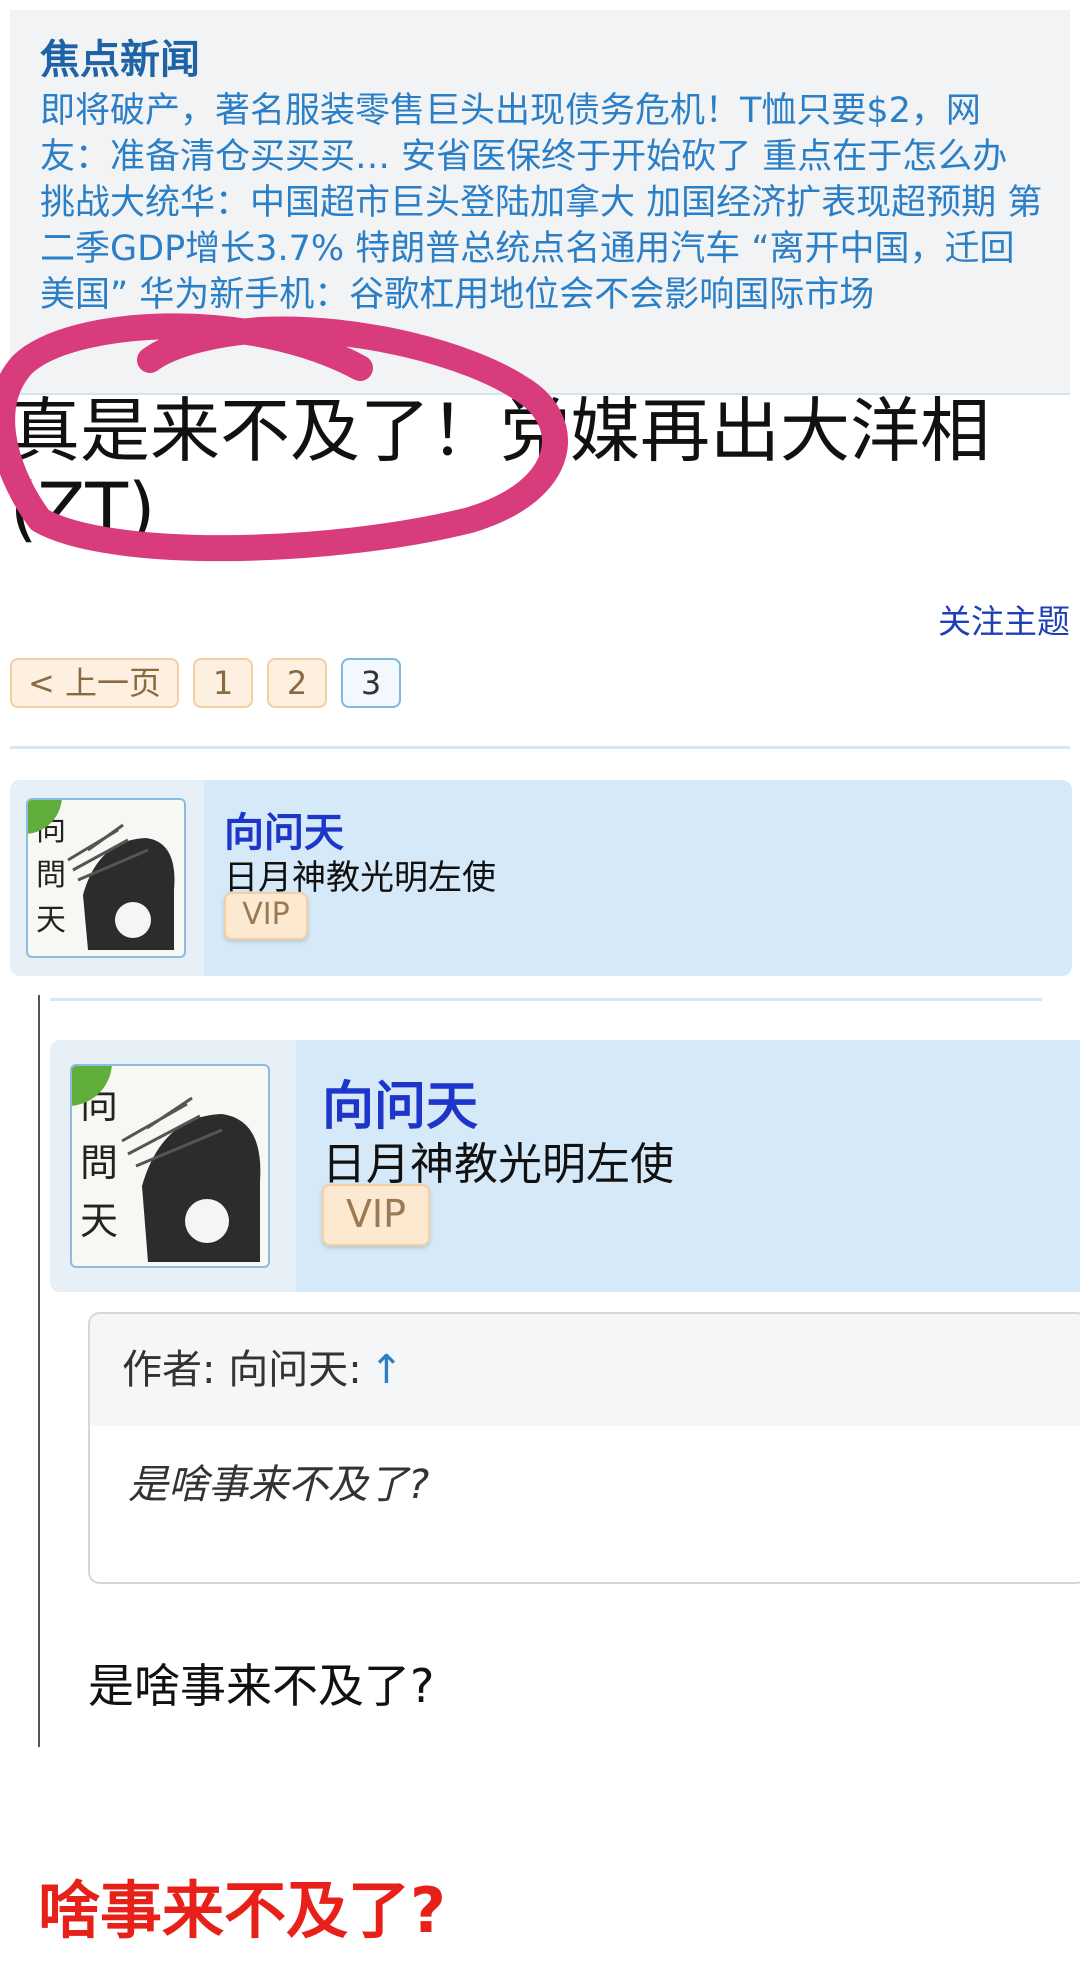  I want to click on news-link: 华为新手机：谷歌杠用地位会不会影响国际市场, so click(506, 295).